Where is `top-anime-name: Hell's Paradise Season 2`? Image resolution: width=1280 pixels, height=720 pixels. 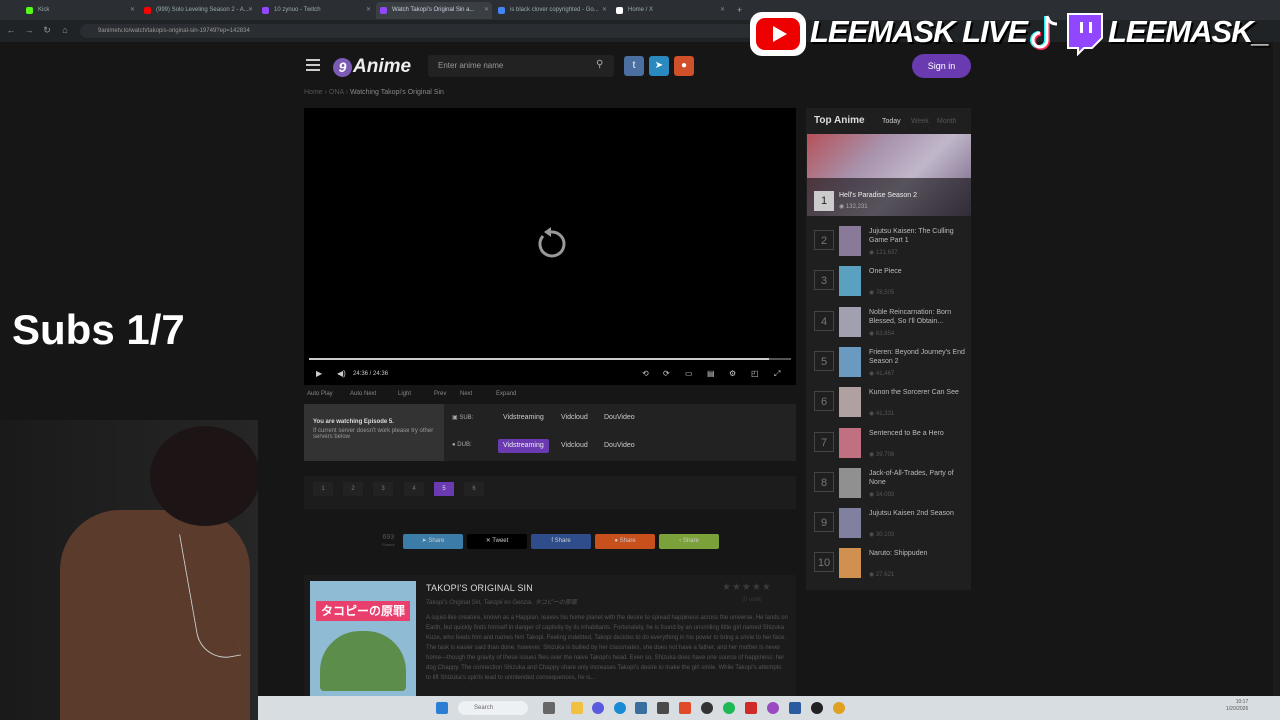
top-anime-name: Hell's Paradise Season 2 is located at coordinates (887, 195).